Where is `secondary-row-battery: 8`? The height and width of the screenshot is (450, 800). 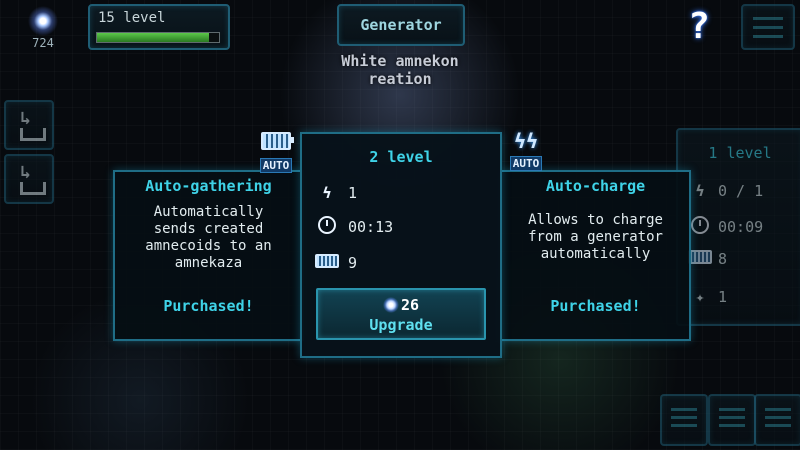 secondary-row-battery: 8 is located at coordinates (707, 259).